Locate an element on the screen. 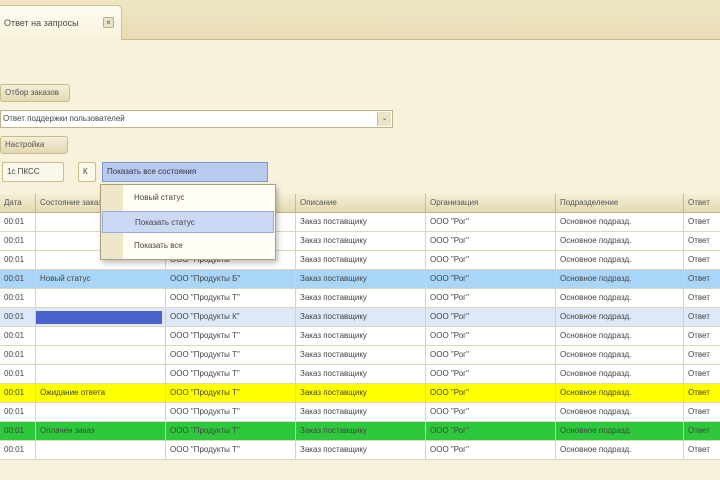 This screenshot has height=480, width=720. column-header: Ответ is located at coordinates (702, 203).